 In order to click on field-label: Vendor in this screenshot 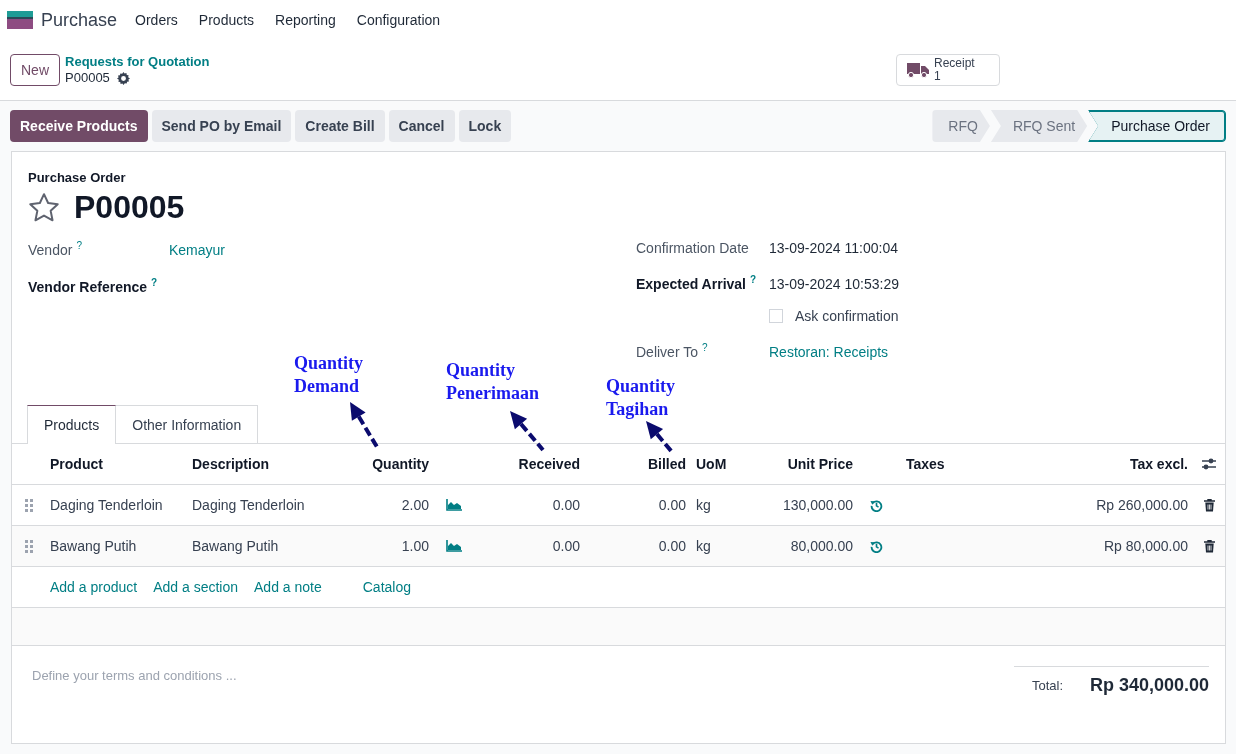, I will do `click(50, 249)`.